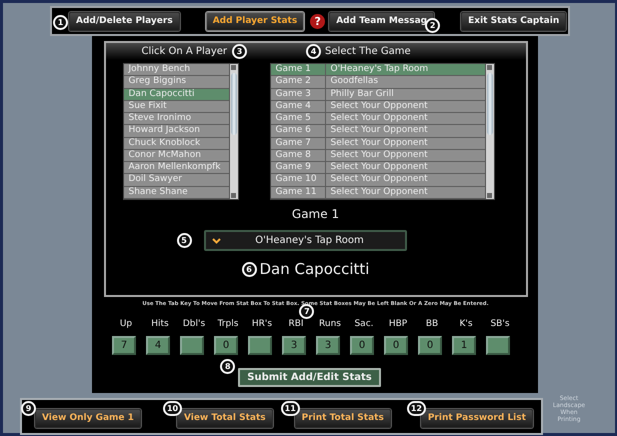  I want to click on game-number: Game 4, so click(298, 106).